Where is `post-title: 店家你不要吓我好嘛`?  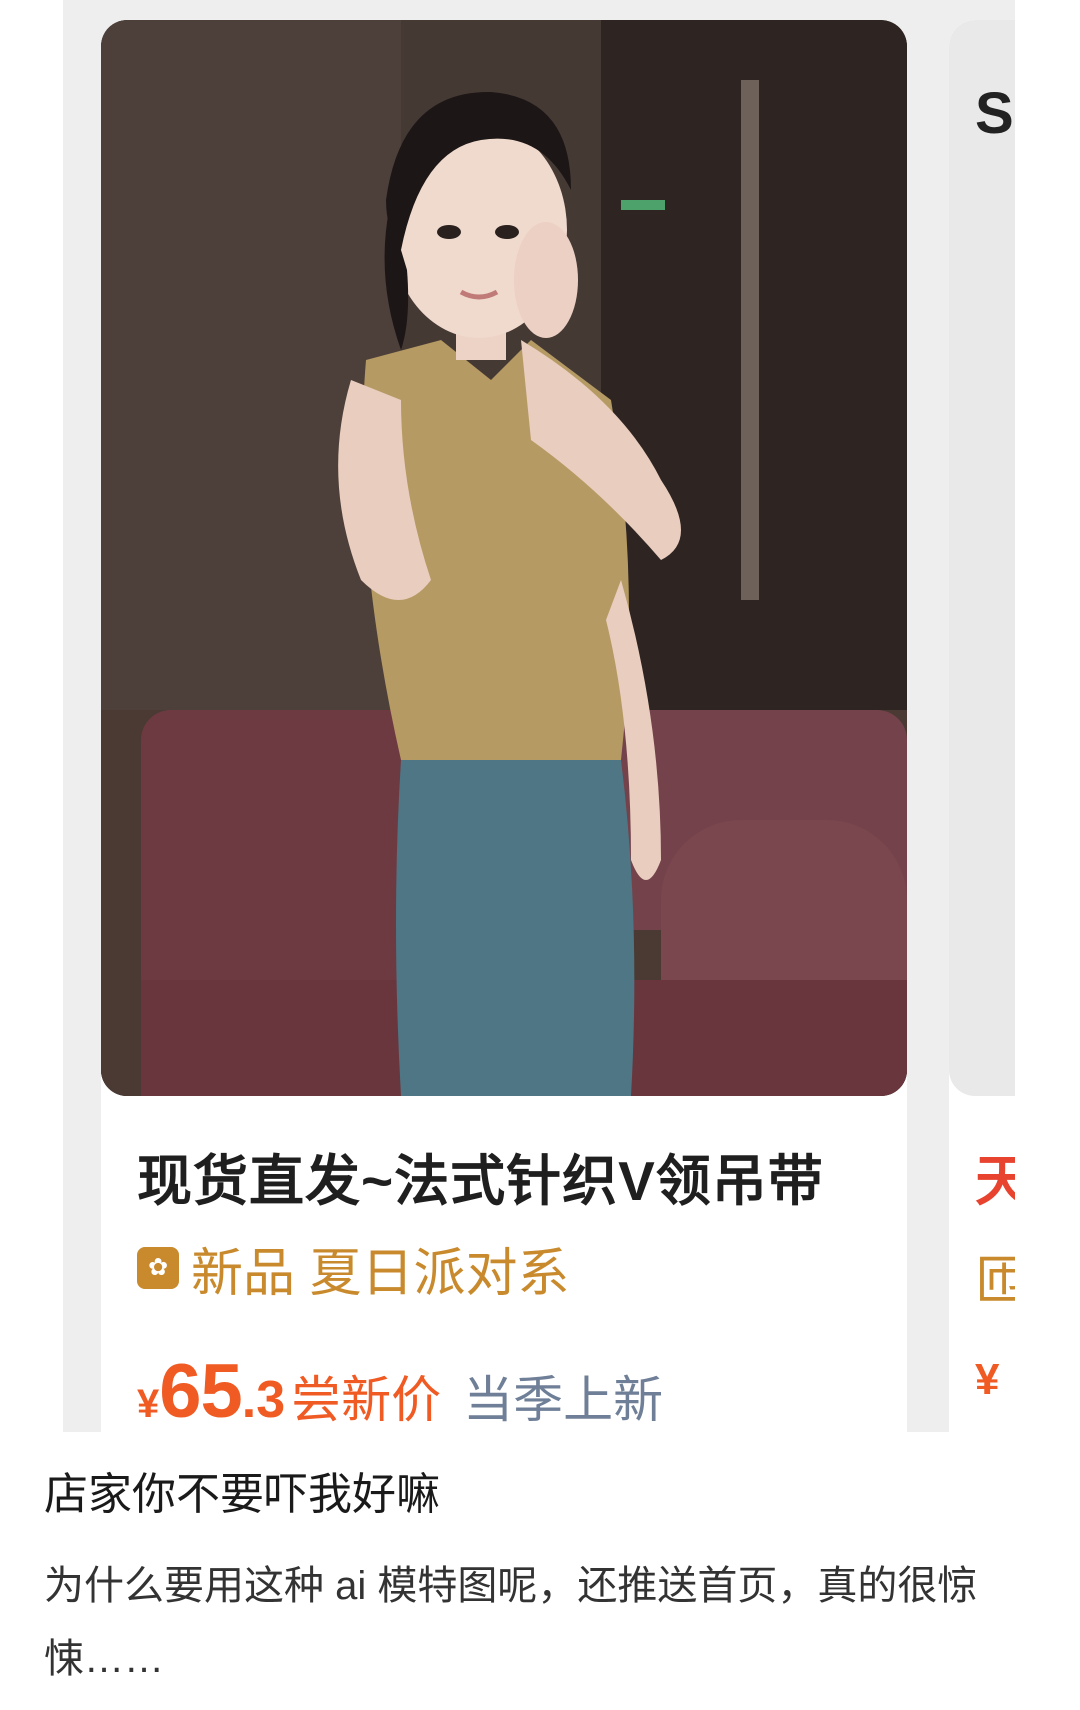
post-title: 店家你不要吓我好嘛 is located at coordinates (242, 1494).